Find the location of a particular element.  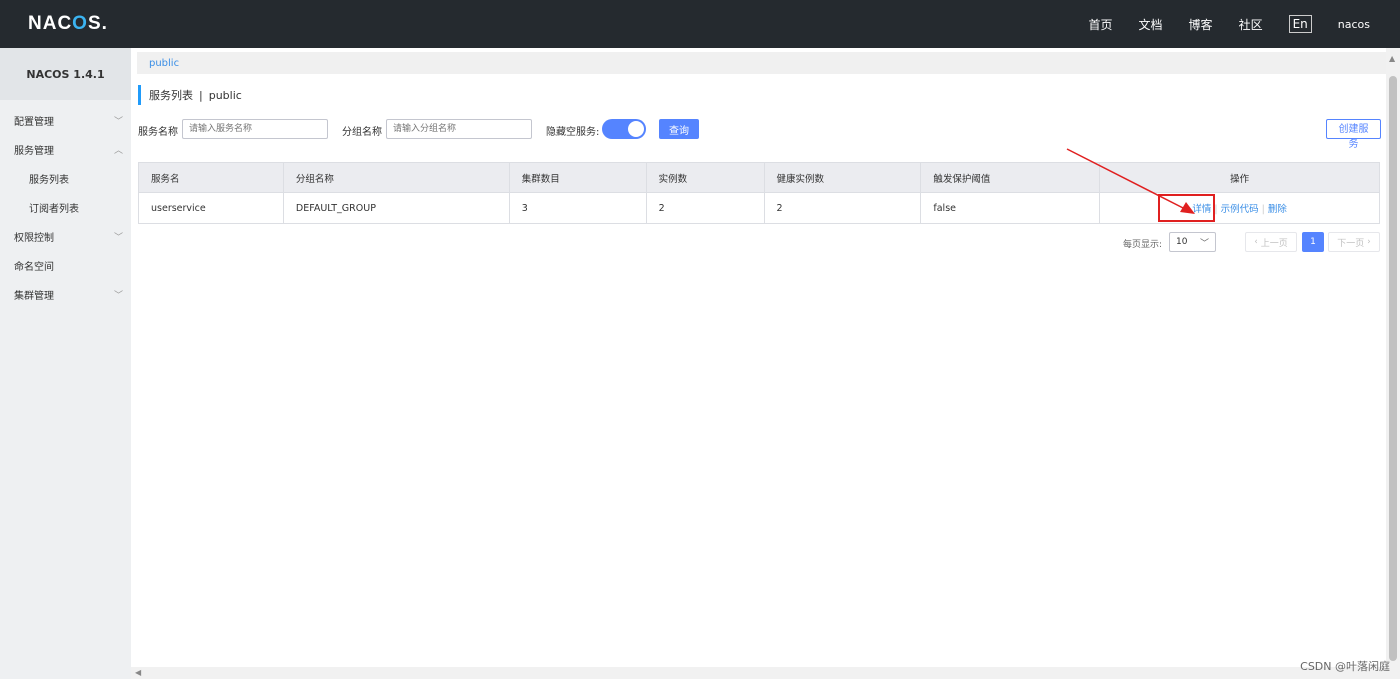

pagination: 每页显示: 10 ﹀ ‹ 上一页 1 下一页 › is located at coordinates (758, 242).